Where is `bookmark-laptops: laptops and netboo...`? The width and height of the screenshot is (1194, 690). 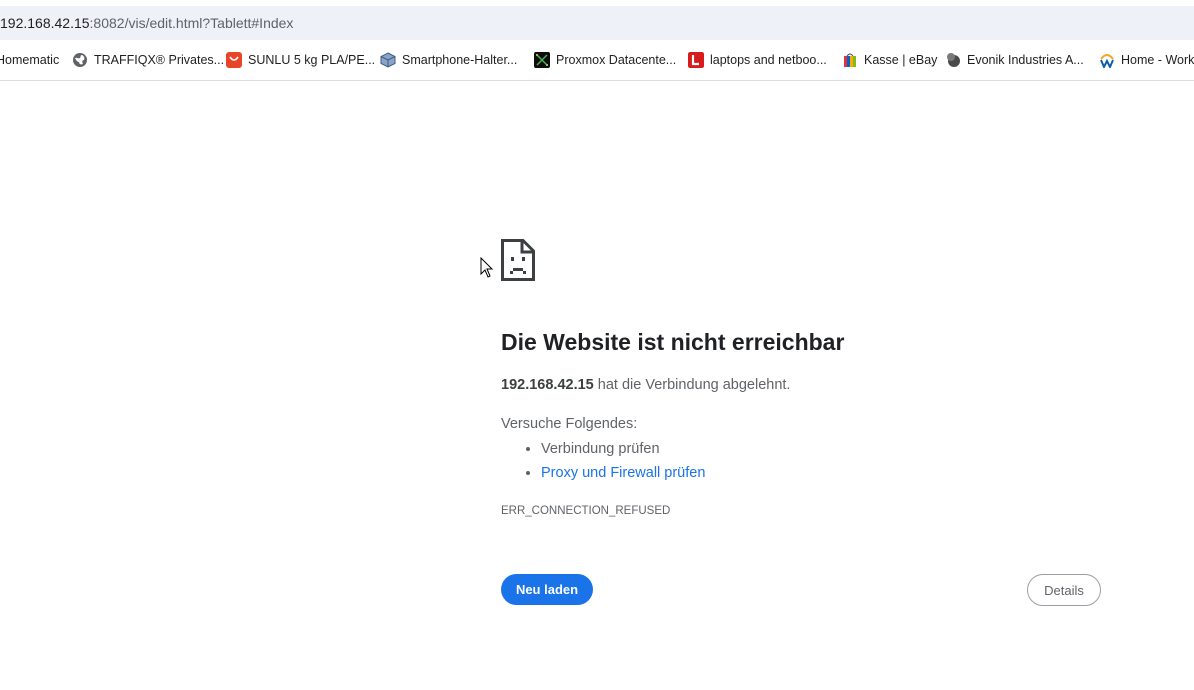 bookmark-laptops: laptops and netboo... is located at coordinates (757, 60).